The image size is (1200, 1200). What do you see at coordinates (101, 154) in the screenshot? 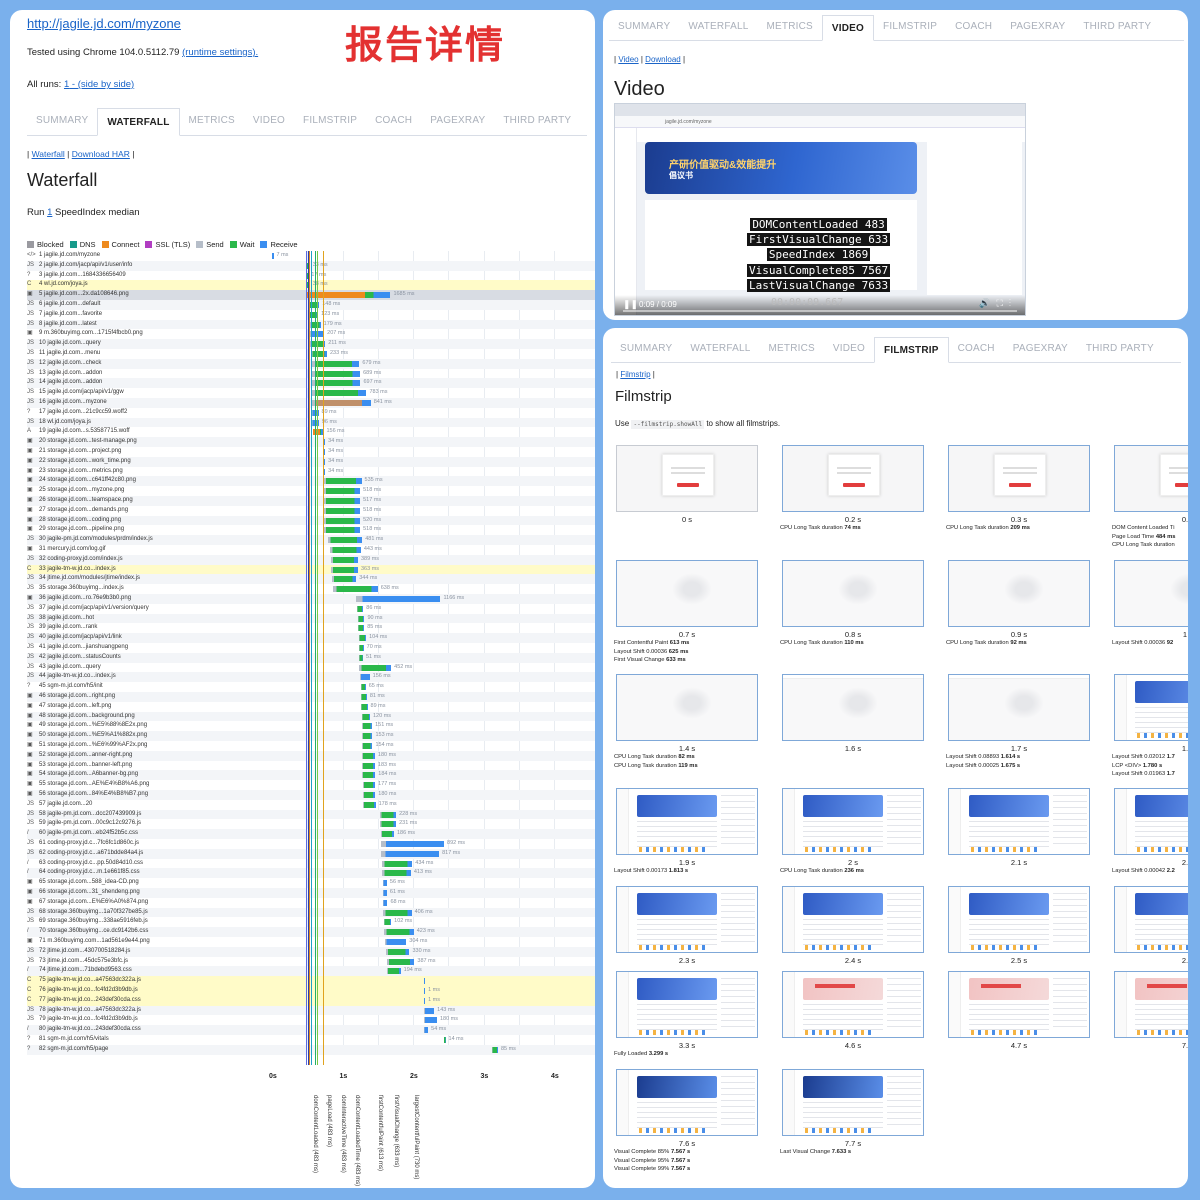
I see `download-har-link: Download HAR` at bounding box center [101, 154].